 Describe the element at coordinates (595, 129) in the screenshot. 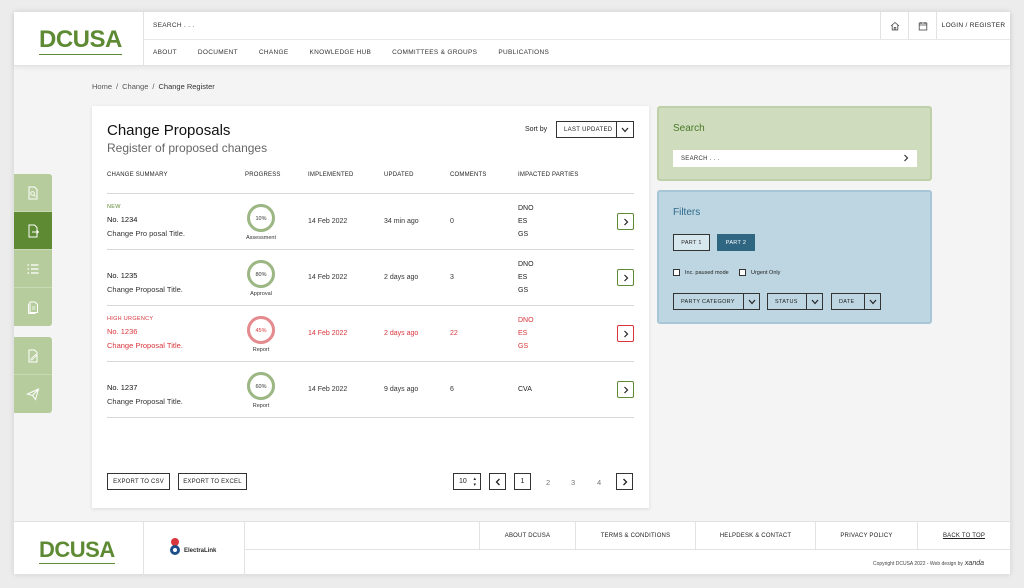

I see `sort-select: LAST UPDATED` at that location.